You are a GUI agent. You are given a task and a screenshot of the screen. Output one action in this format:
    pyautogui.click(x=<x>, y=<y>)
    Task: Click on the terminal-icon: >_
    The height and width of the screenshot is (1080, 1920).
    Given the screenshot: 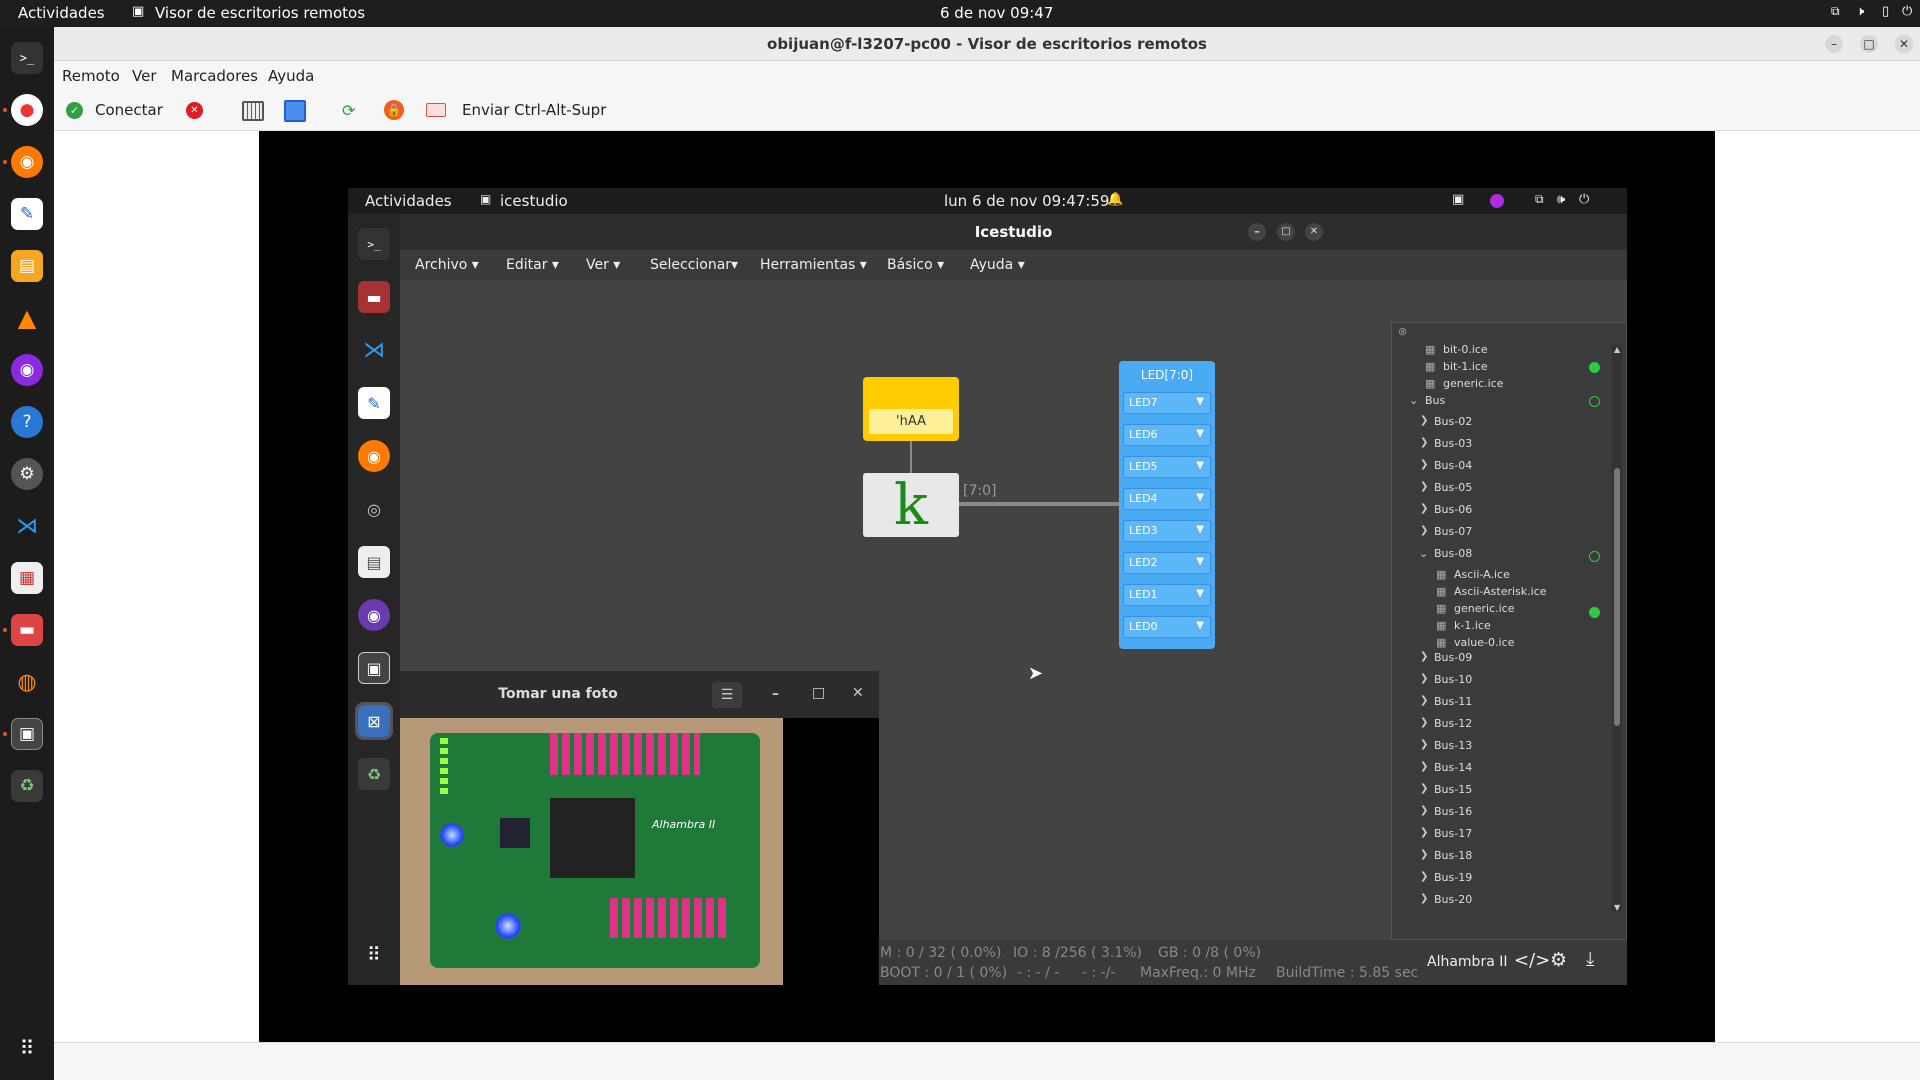 What is the action you would take?
    pyautogui.click(x=27, y=58)
    